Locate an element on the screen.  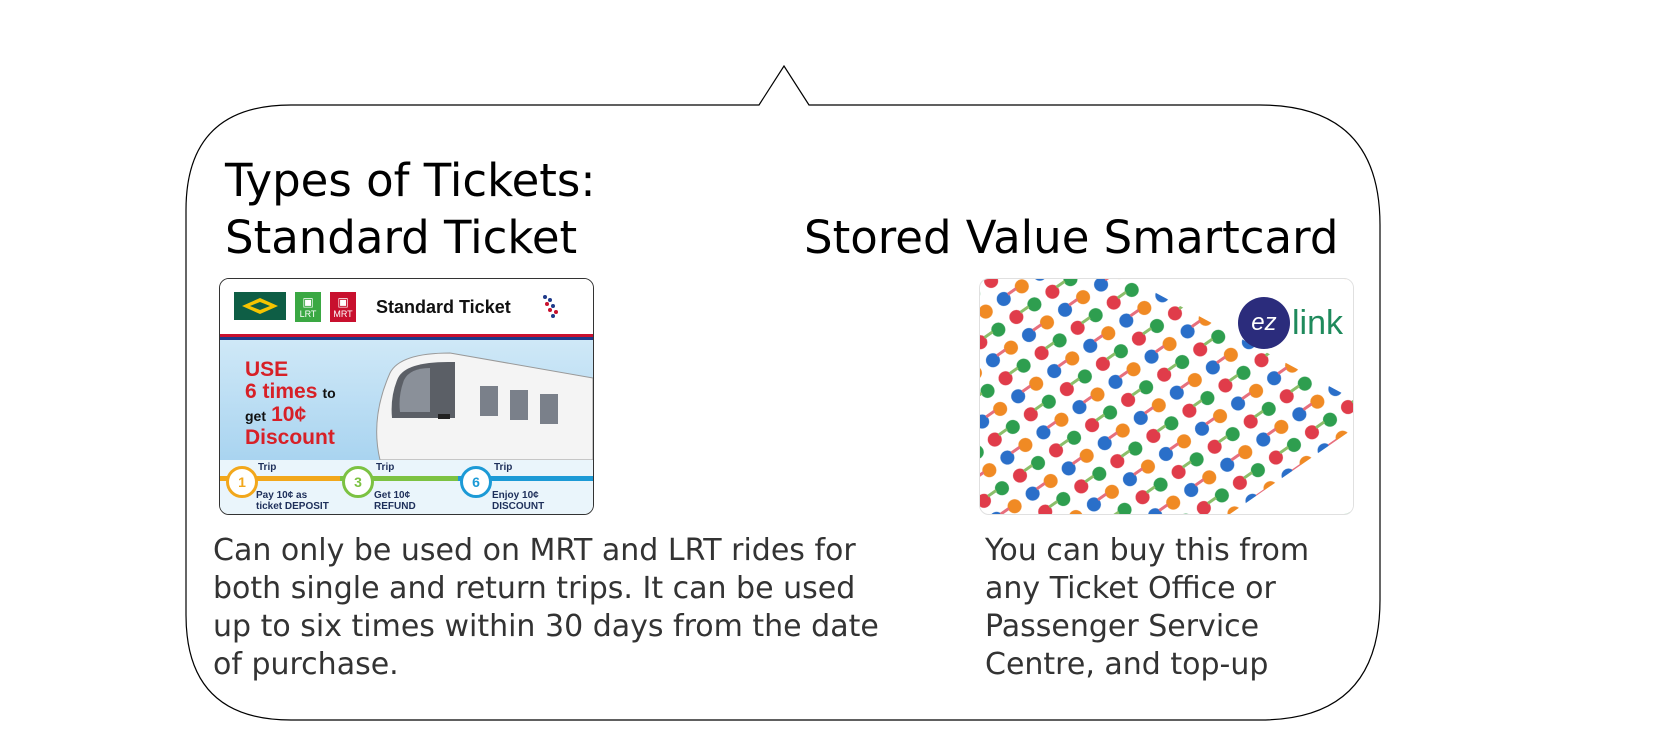
trip-label-3: Trip is located at coordinates (385, 467).